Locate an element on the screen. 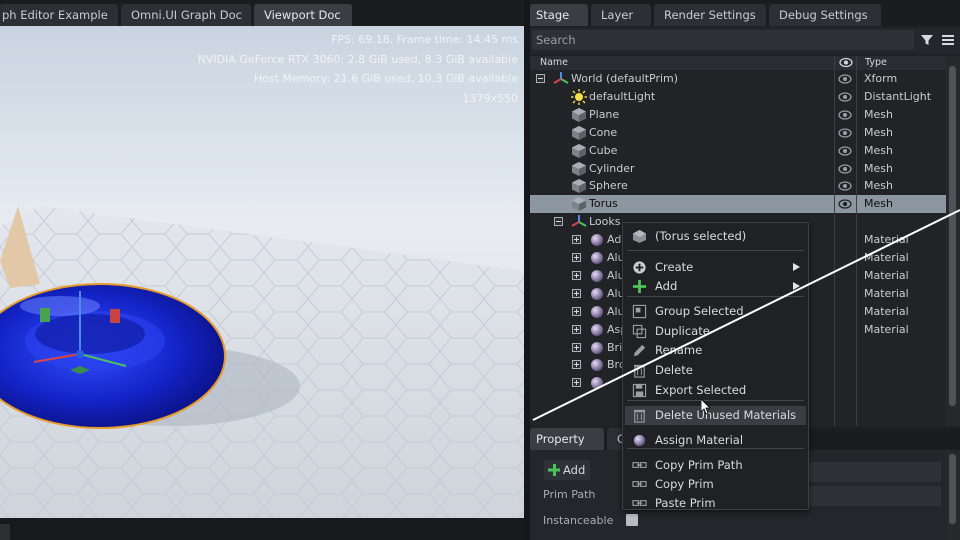 This screenshot has height=540, width=960. tab-omni-ui-graph-doc: Omni.UI Graph Doc is located at coordinates (186, 15).